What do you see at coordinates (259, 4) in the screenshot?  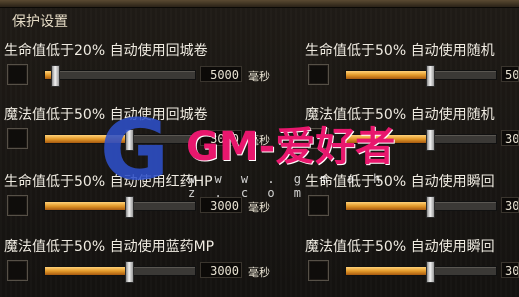 I see `panel-top-border` at bounding box center [259, 4].